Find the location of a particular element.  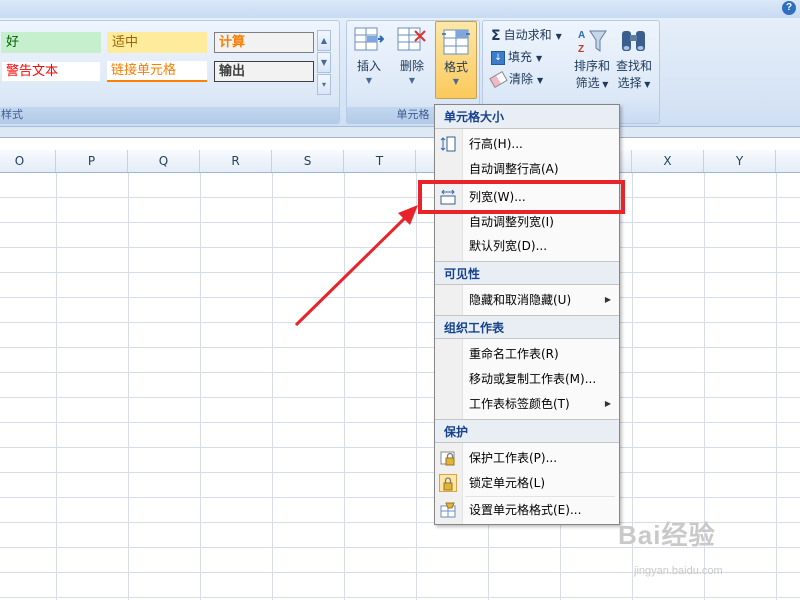

style-good: 好 is located at coordinates (51, 42).